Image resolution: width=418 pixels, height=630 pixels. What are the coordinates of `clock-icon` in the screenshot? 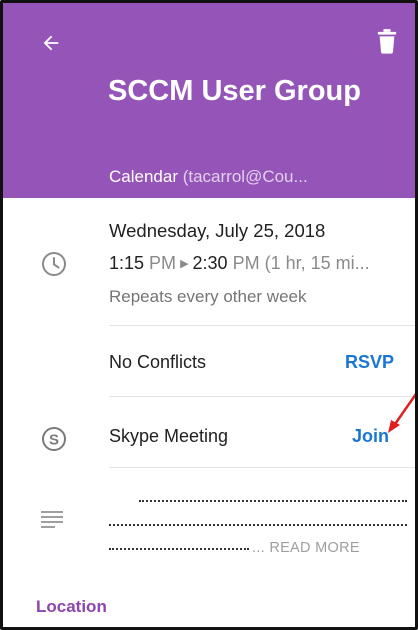 It's located at (54, 264).